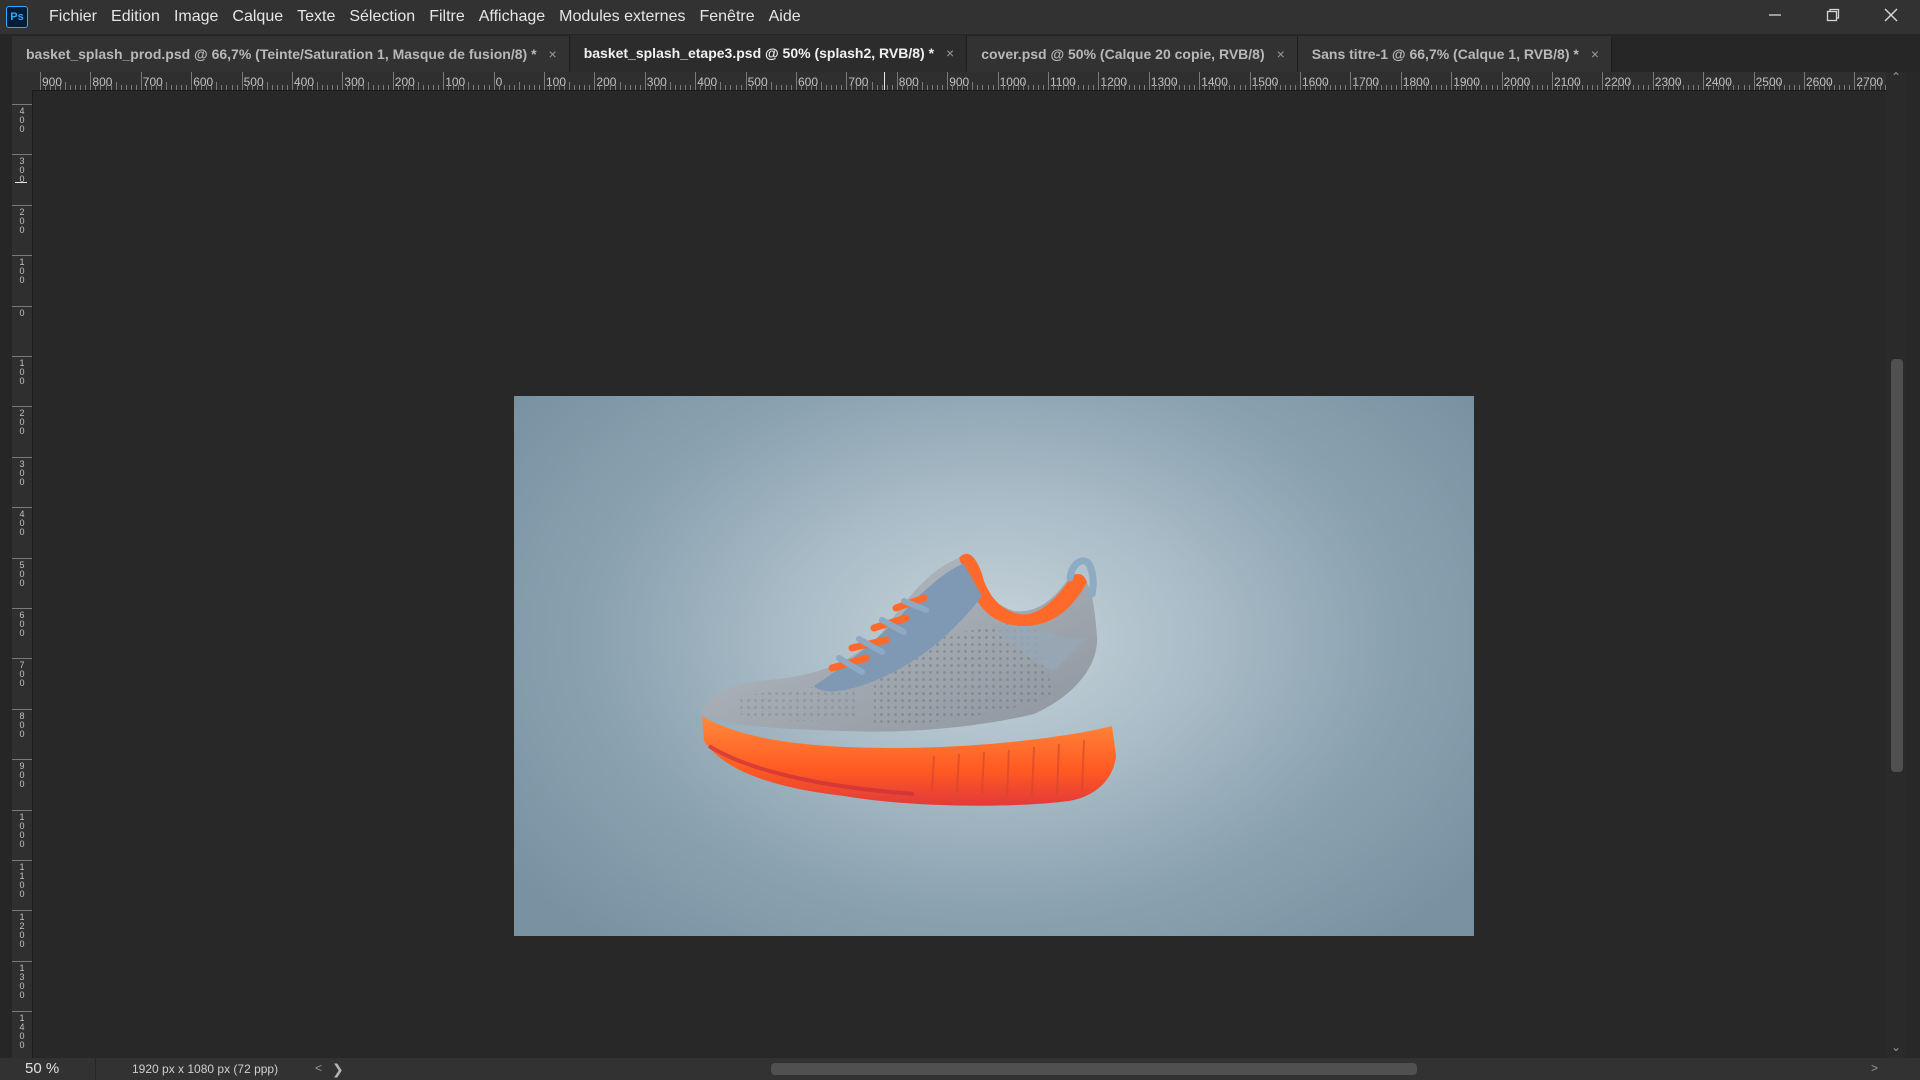  What do you see at coordinates (1896, 77) in the screenshot?
I see `scroll-up-icon: ⌃` at bounding box center [1896, 77].